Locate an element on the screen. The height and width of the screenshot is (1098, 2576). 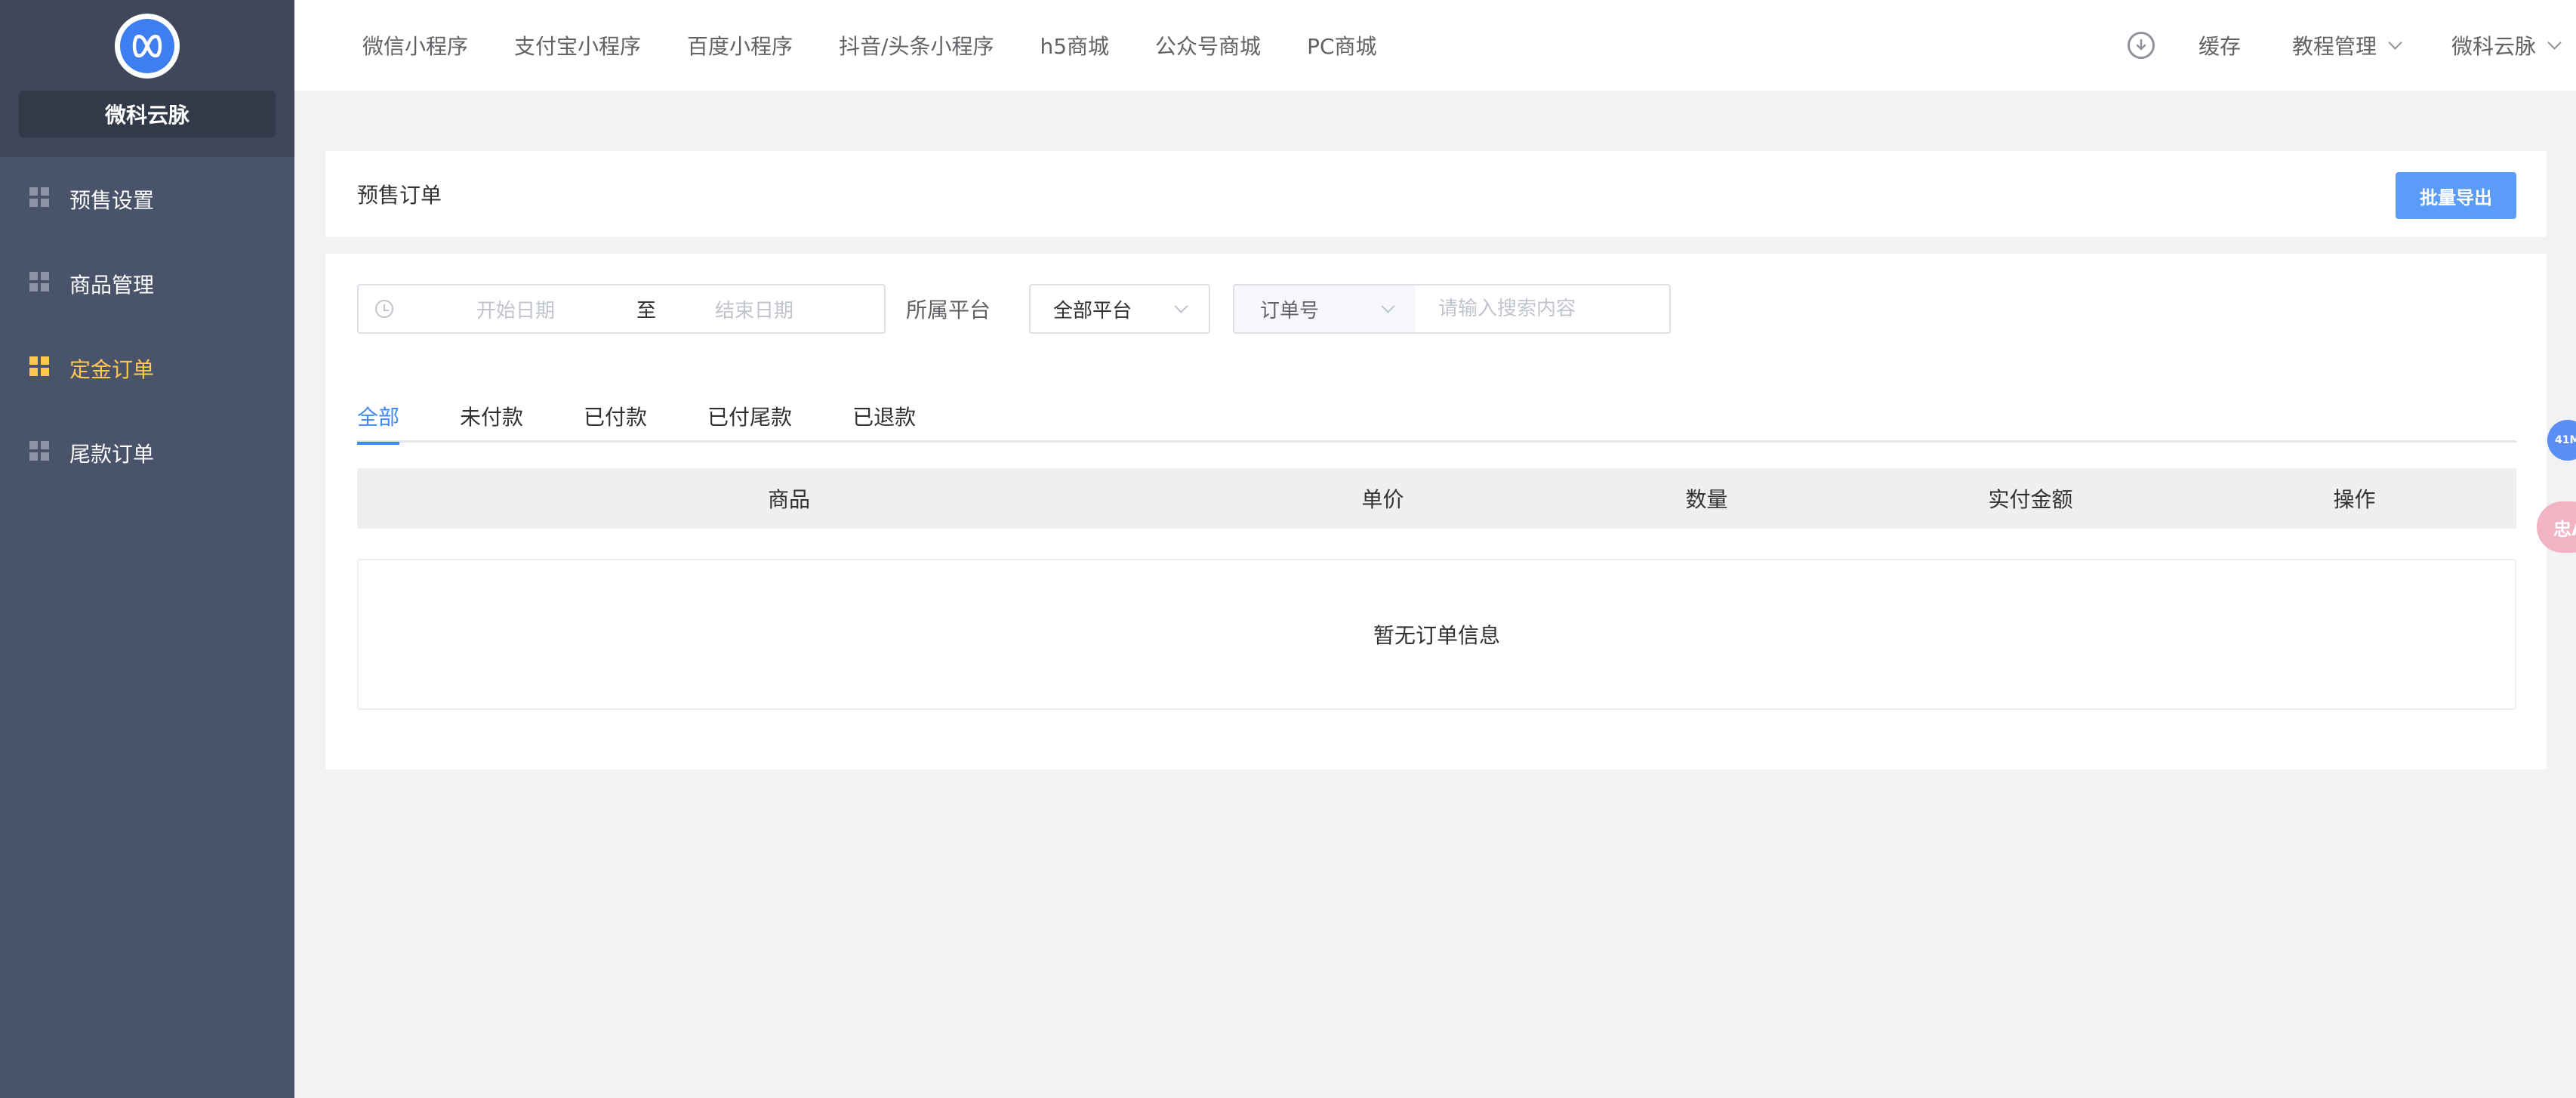
clock-icon is located at coordinates (384, 309).